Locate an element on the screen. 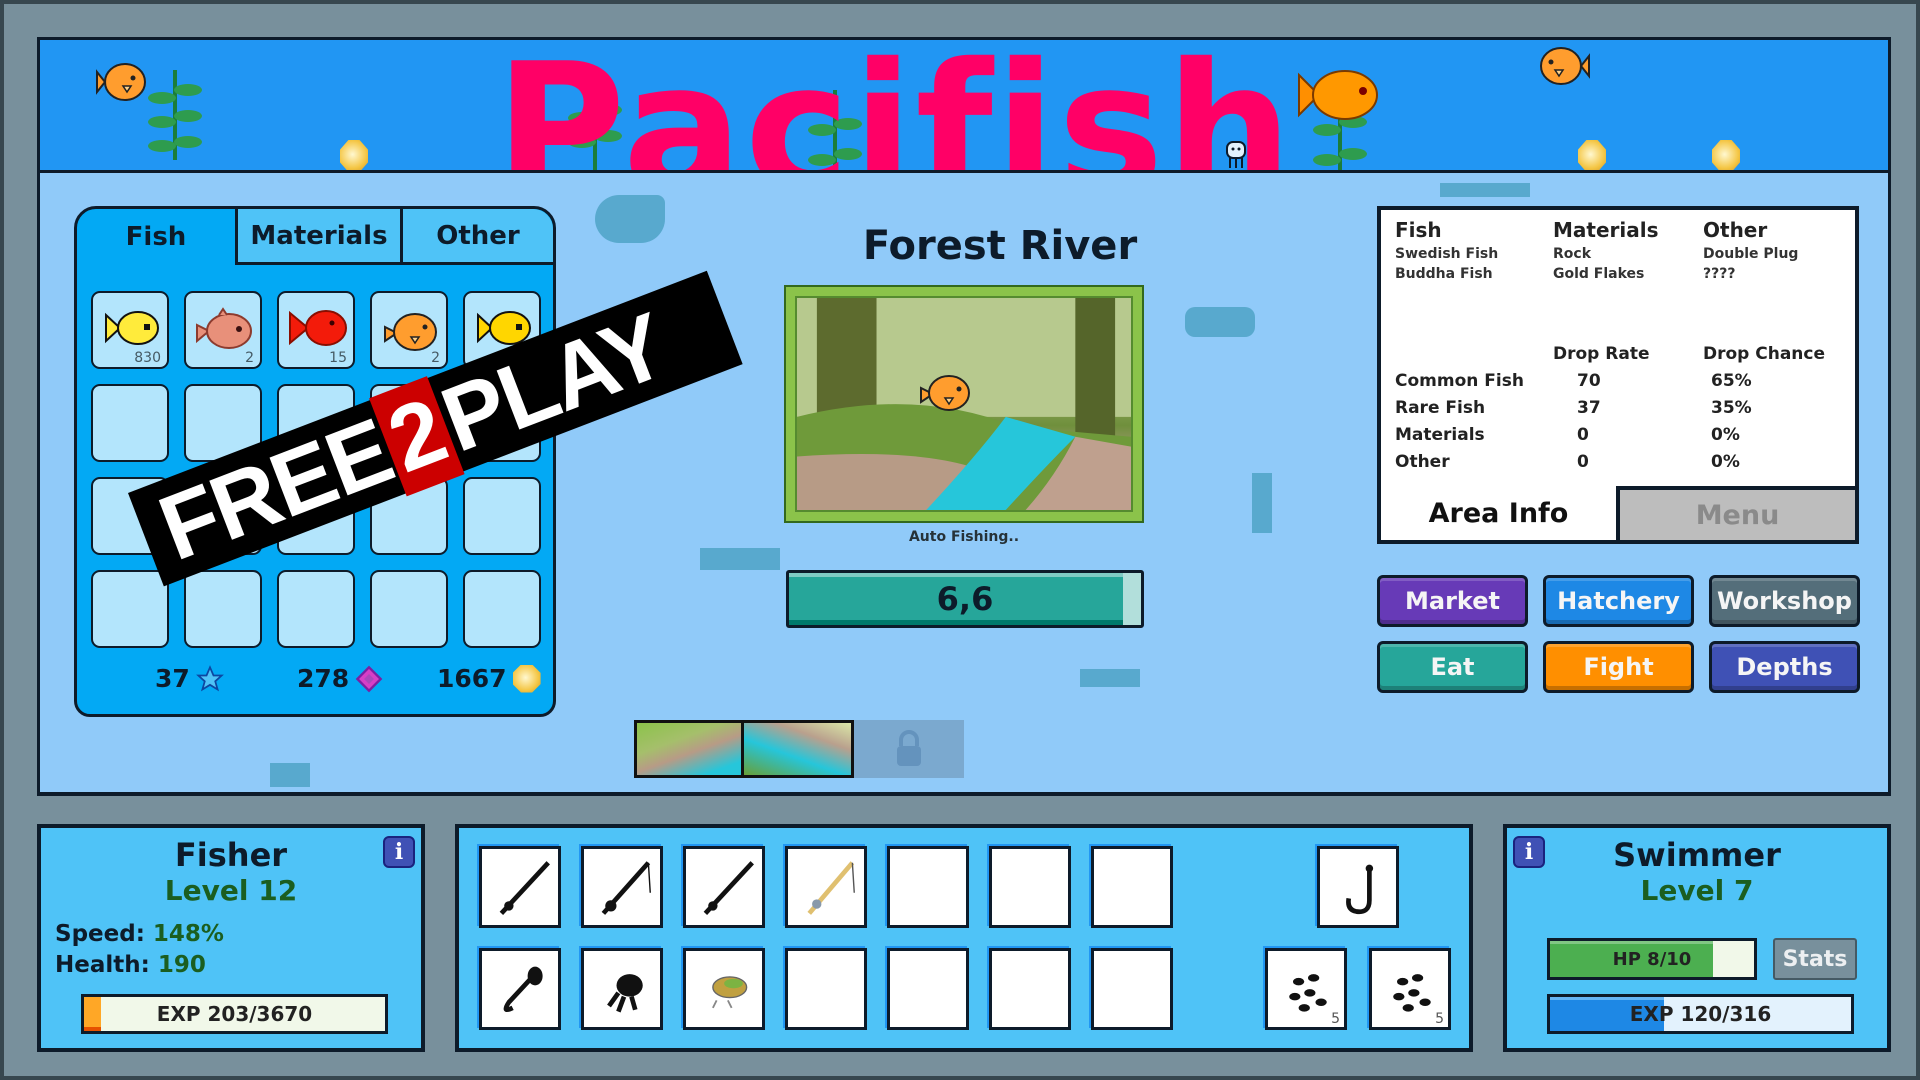 This screenshot has width=1920, height=1080. loot-item: Gold Flakes is located at coordinates (1599, 274).